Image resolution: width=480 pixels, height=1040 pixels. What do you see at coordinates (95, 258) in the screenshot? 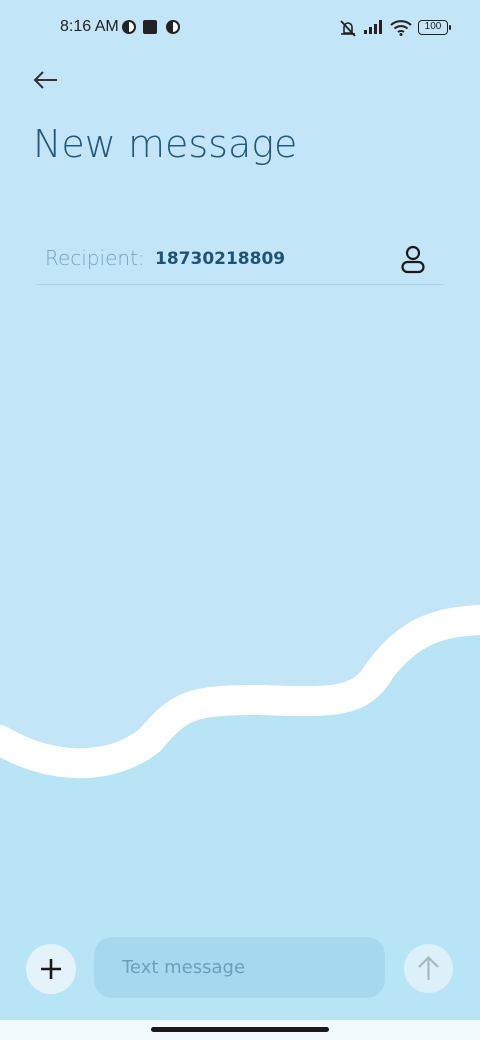
I see `recipient-label: Recipient:` at bounding box center [95, 258].